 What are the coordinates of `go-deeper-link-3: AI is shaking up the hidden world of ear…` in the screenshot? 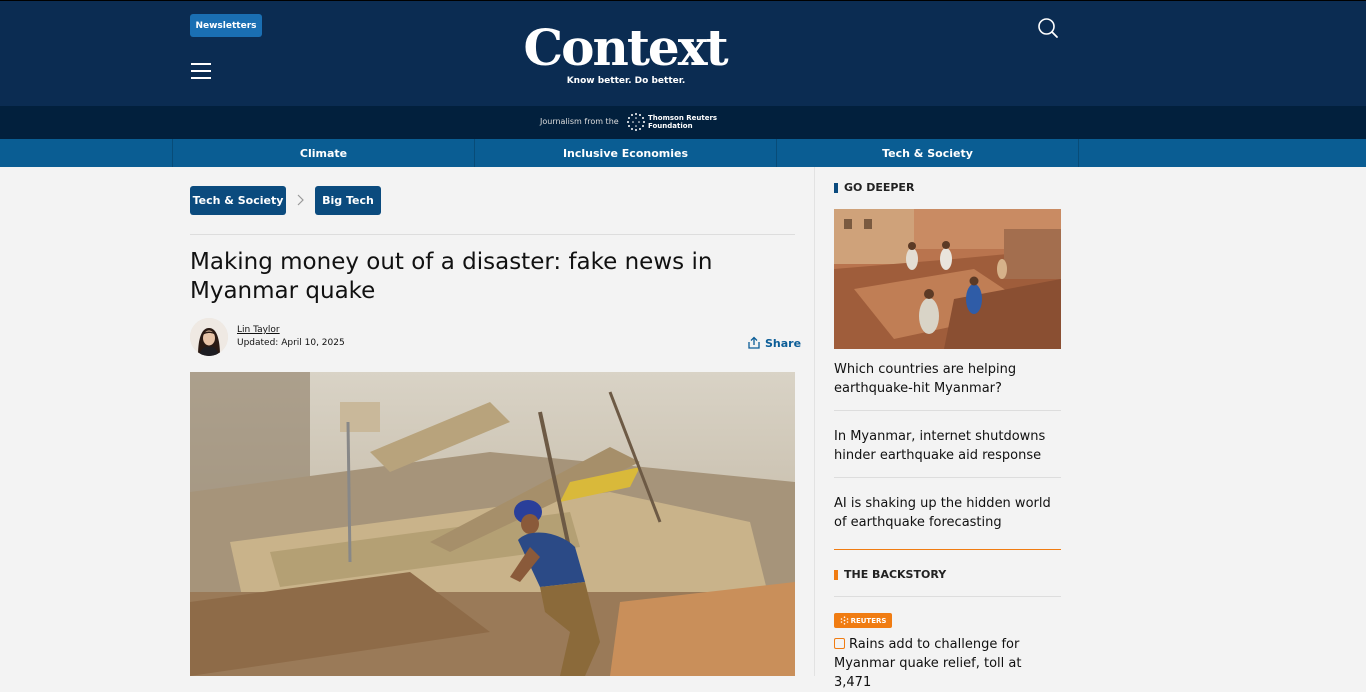 It's located at (947, 513).